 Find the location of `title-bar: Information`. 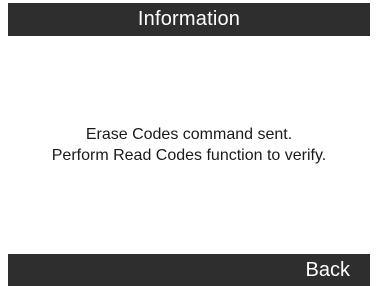

title-bar: Information is located at coordinates (189, 19).